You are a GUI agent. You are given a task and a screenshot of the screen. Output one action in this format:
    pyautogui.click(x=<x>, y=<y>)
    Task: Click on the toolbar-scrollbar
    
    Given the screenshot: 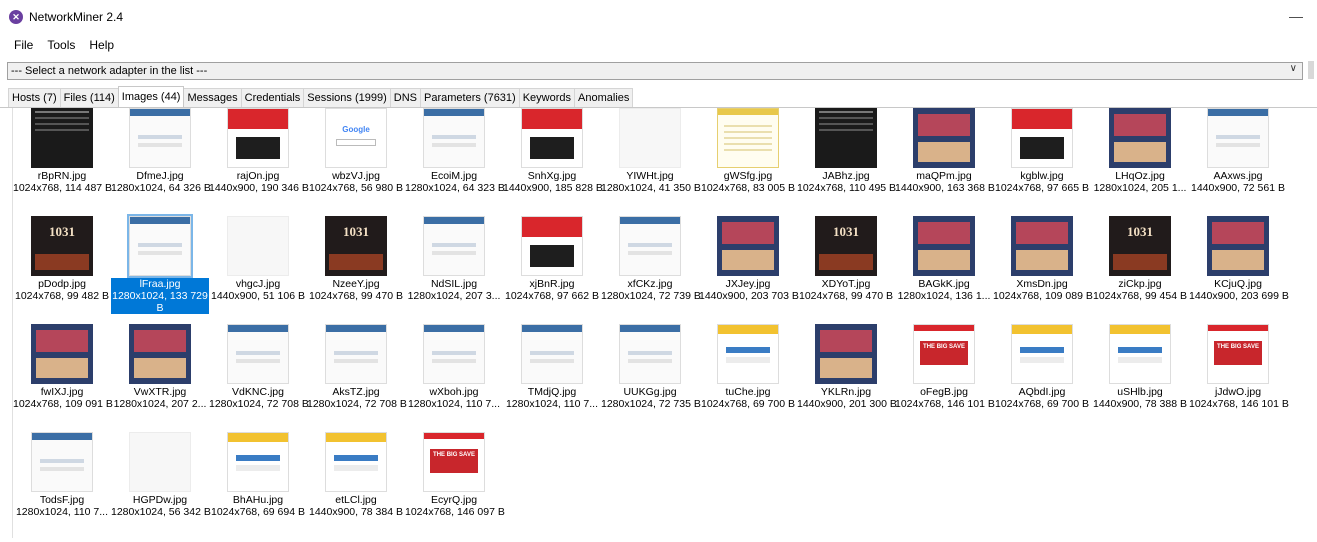 What is the action you would take?
    pyautogui.click(x=1311, y=70)
    